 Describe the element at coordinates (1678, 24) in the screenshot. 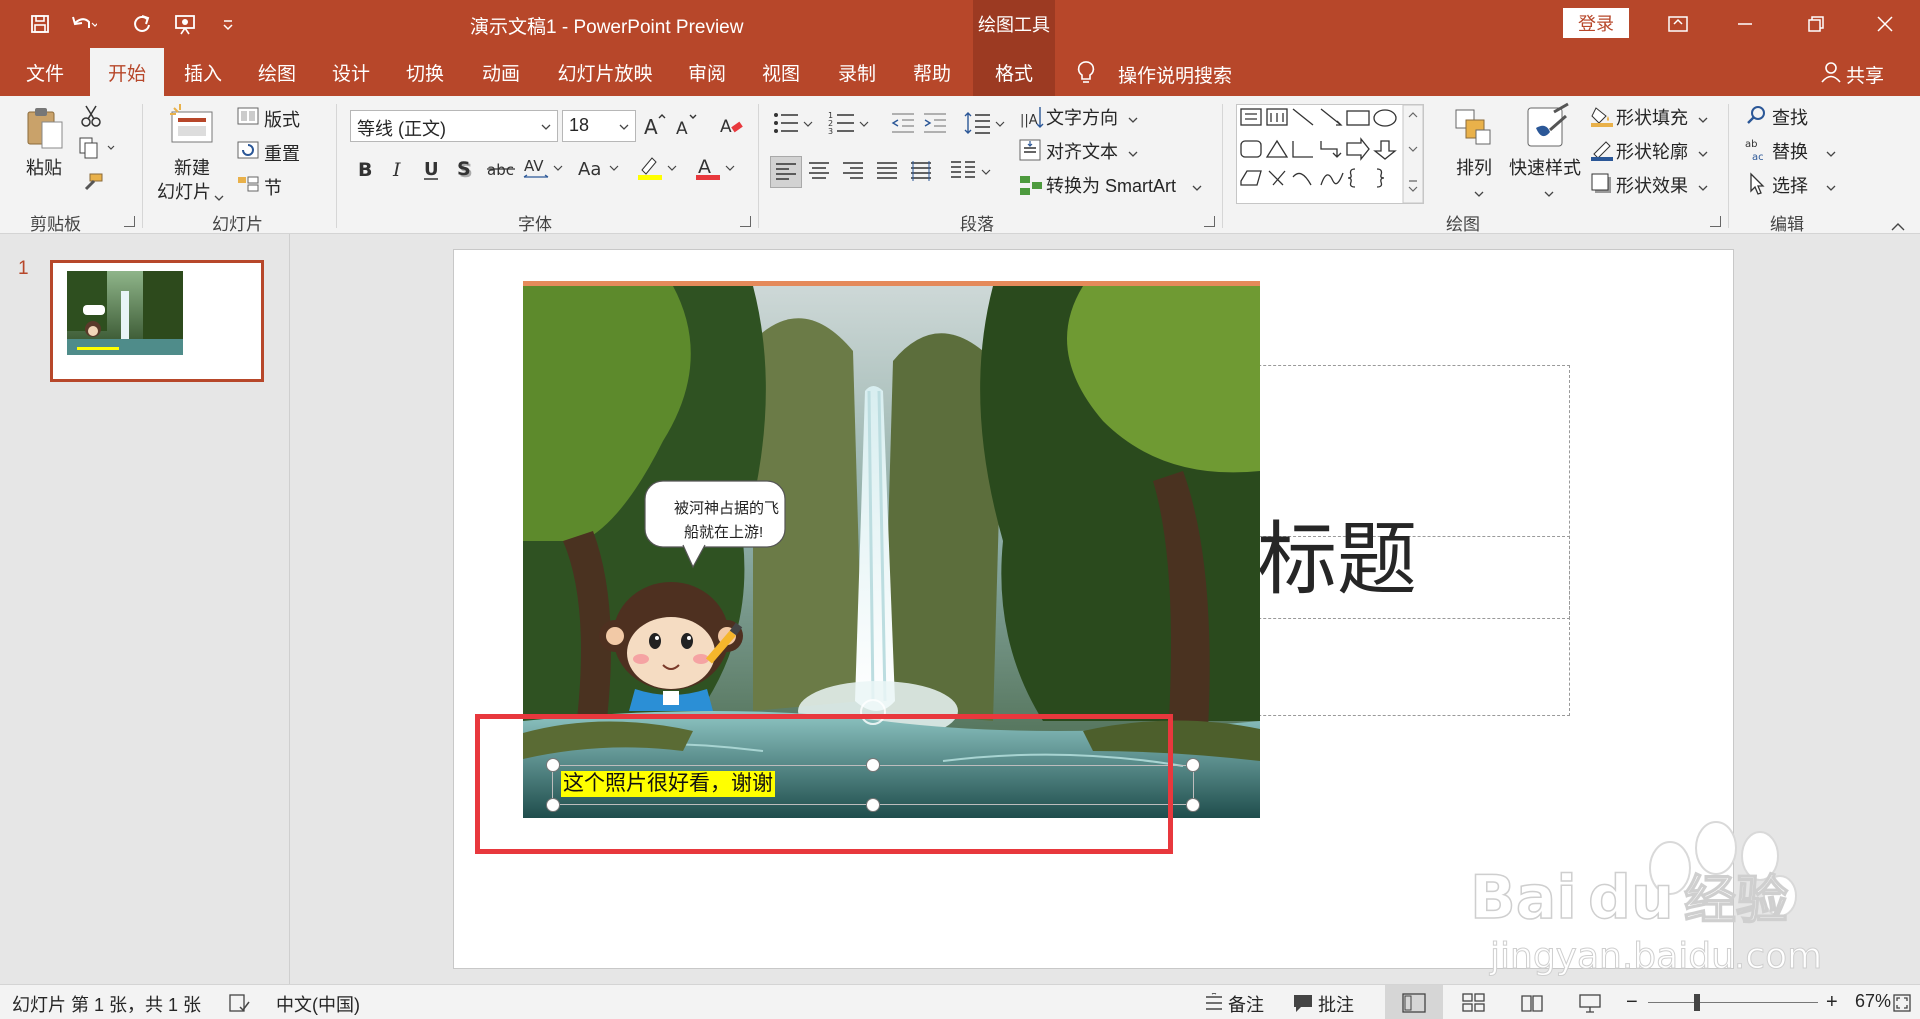

I see `ribbon-display-options-icon` at that location.